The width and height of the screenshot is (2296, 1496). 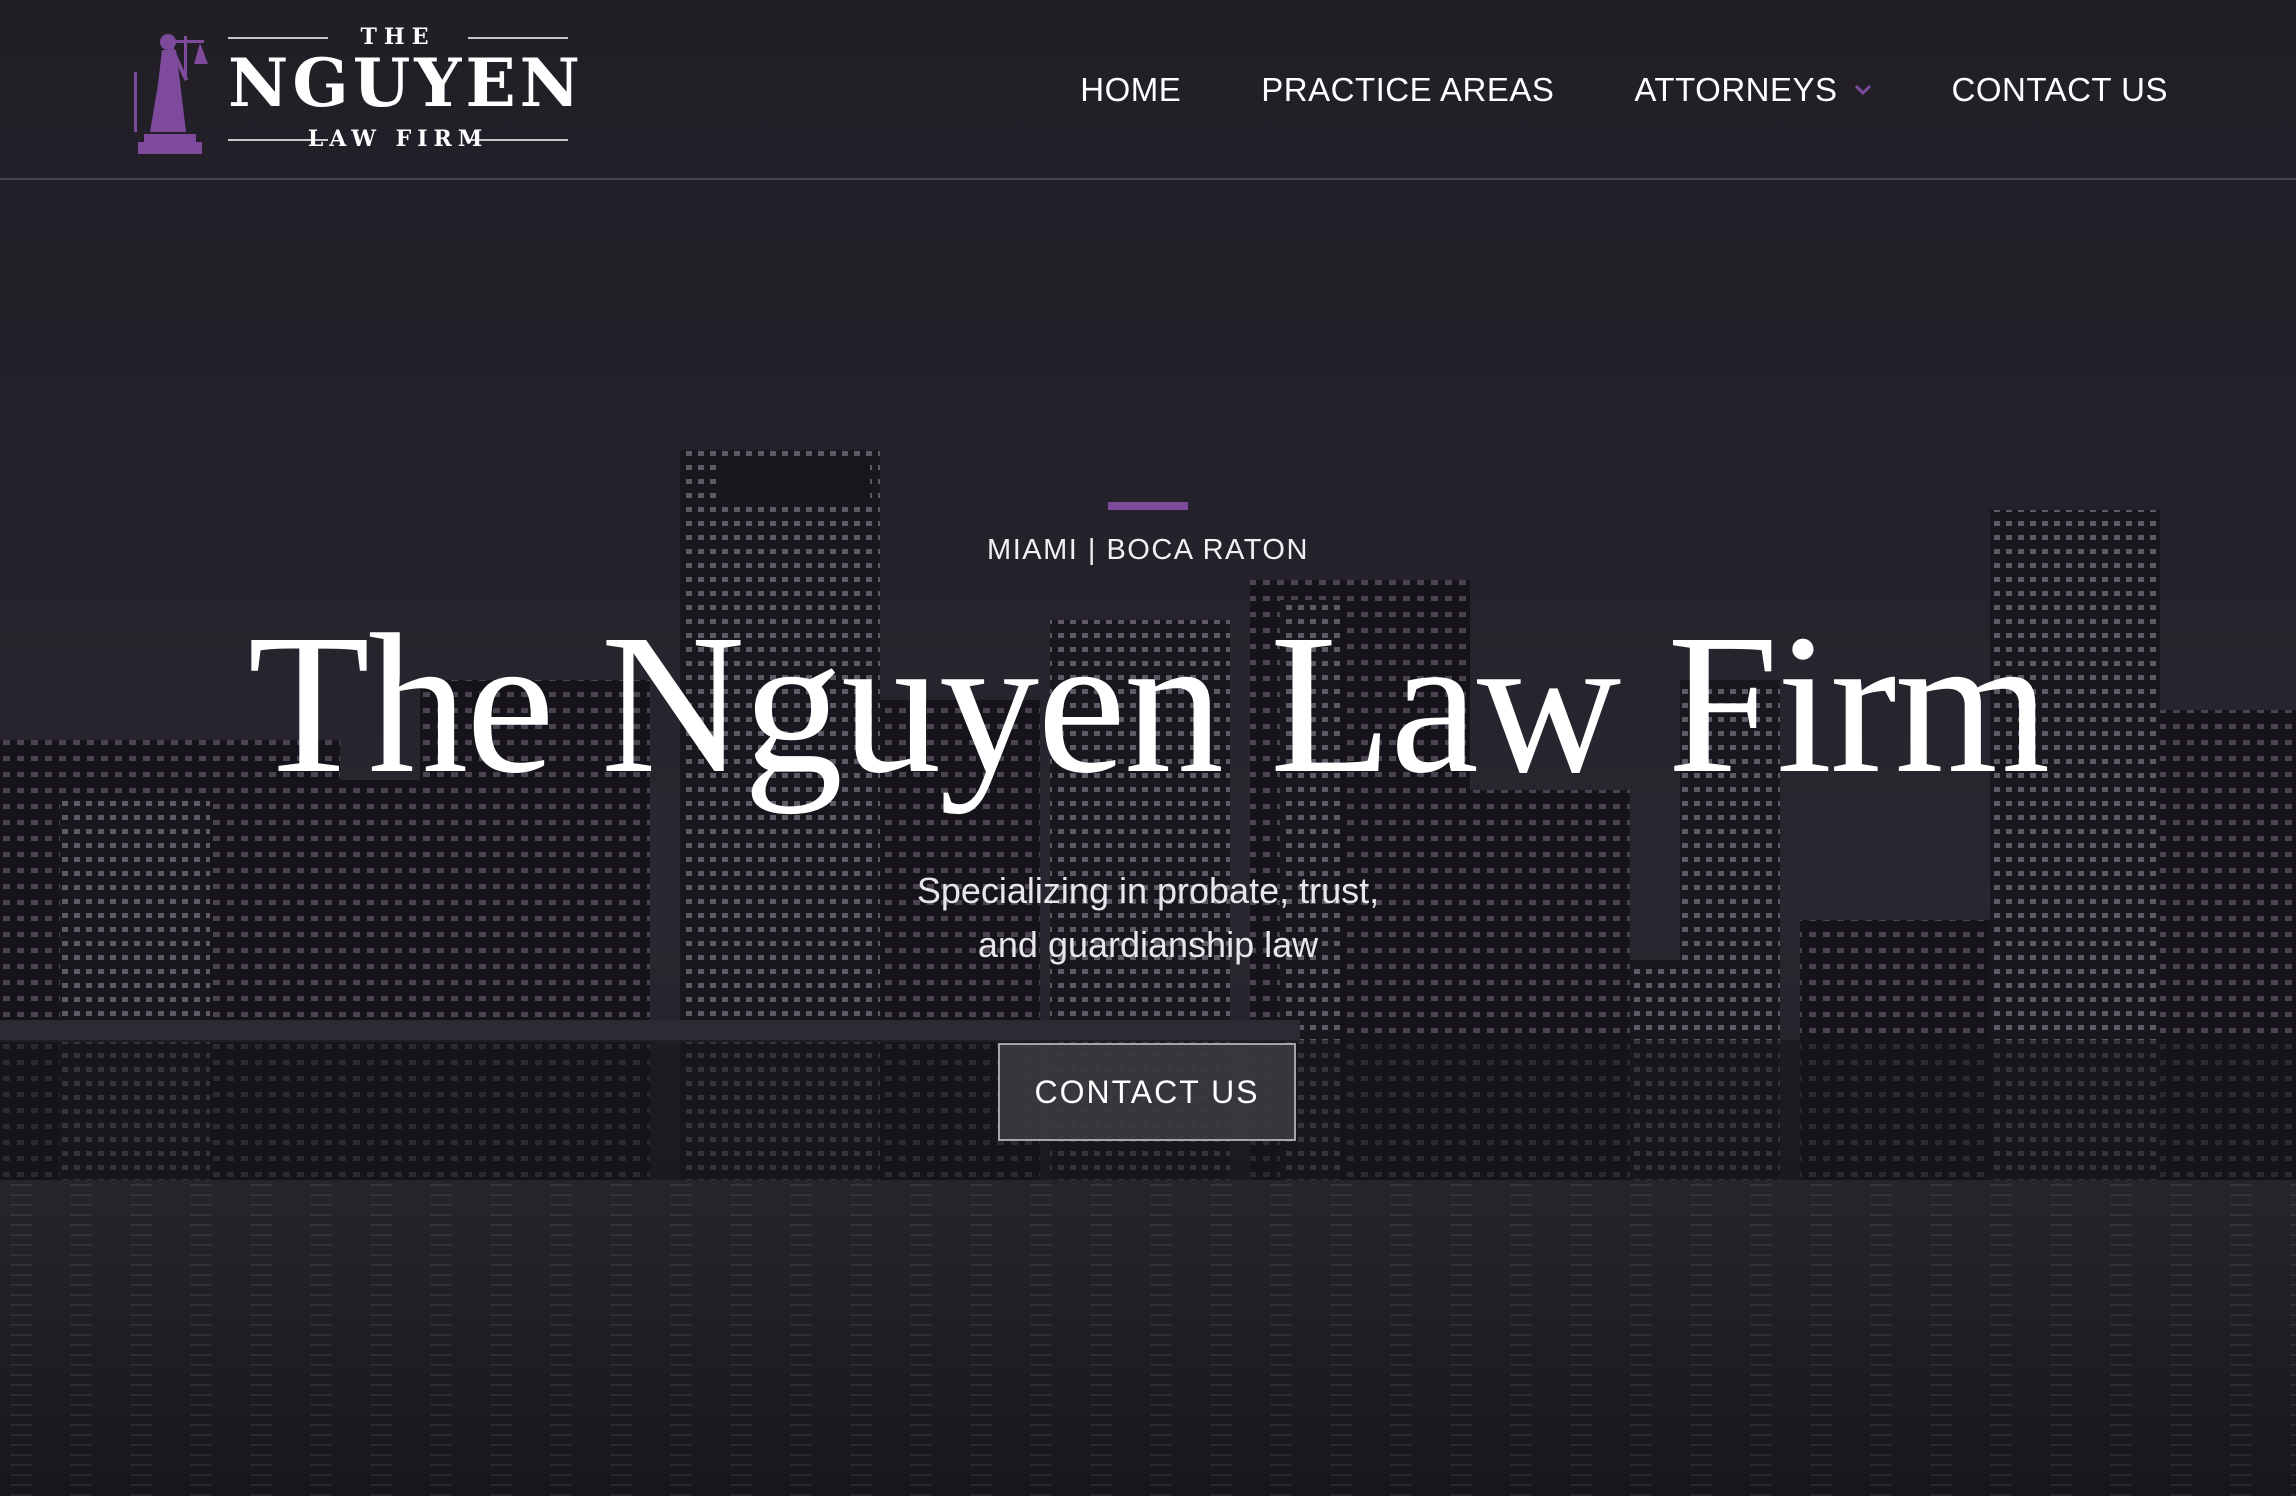 I want to click on contact-us-button-label: CONTACT US, so click(x=1147, y=1091).